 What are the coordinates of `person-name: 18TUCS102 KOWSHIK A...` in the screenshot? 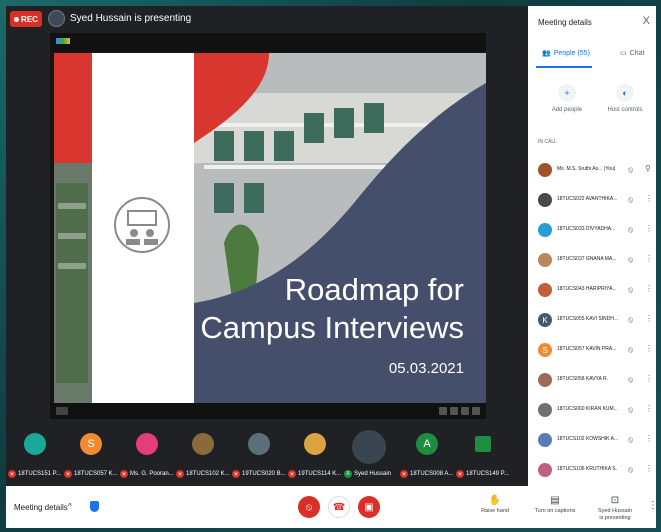 It's located at (588, 439).